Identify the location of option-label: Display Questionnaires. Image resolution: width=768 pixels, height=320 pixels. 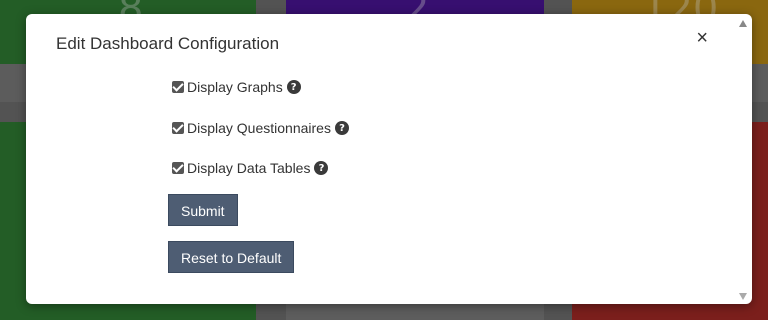
(259, 128).